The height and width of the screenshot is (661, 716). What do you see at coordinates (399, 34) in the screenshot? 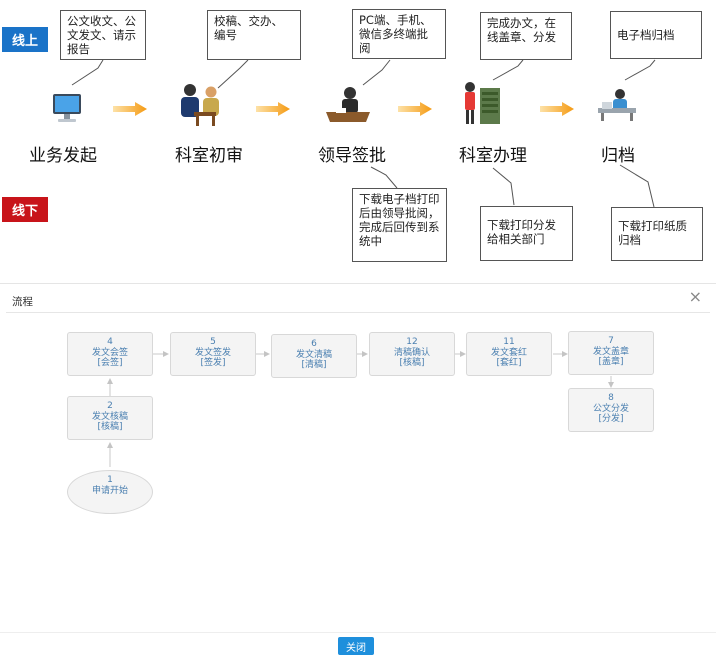
I see `callout-online-3: PC端、手机、微信多终端批阅` at bounding box center [399, 34].